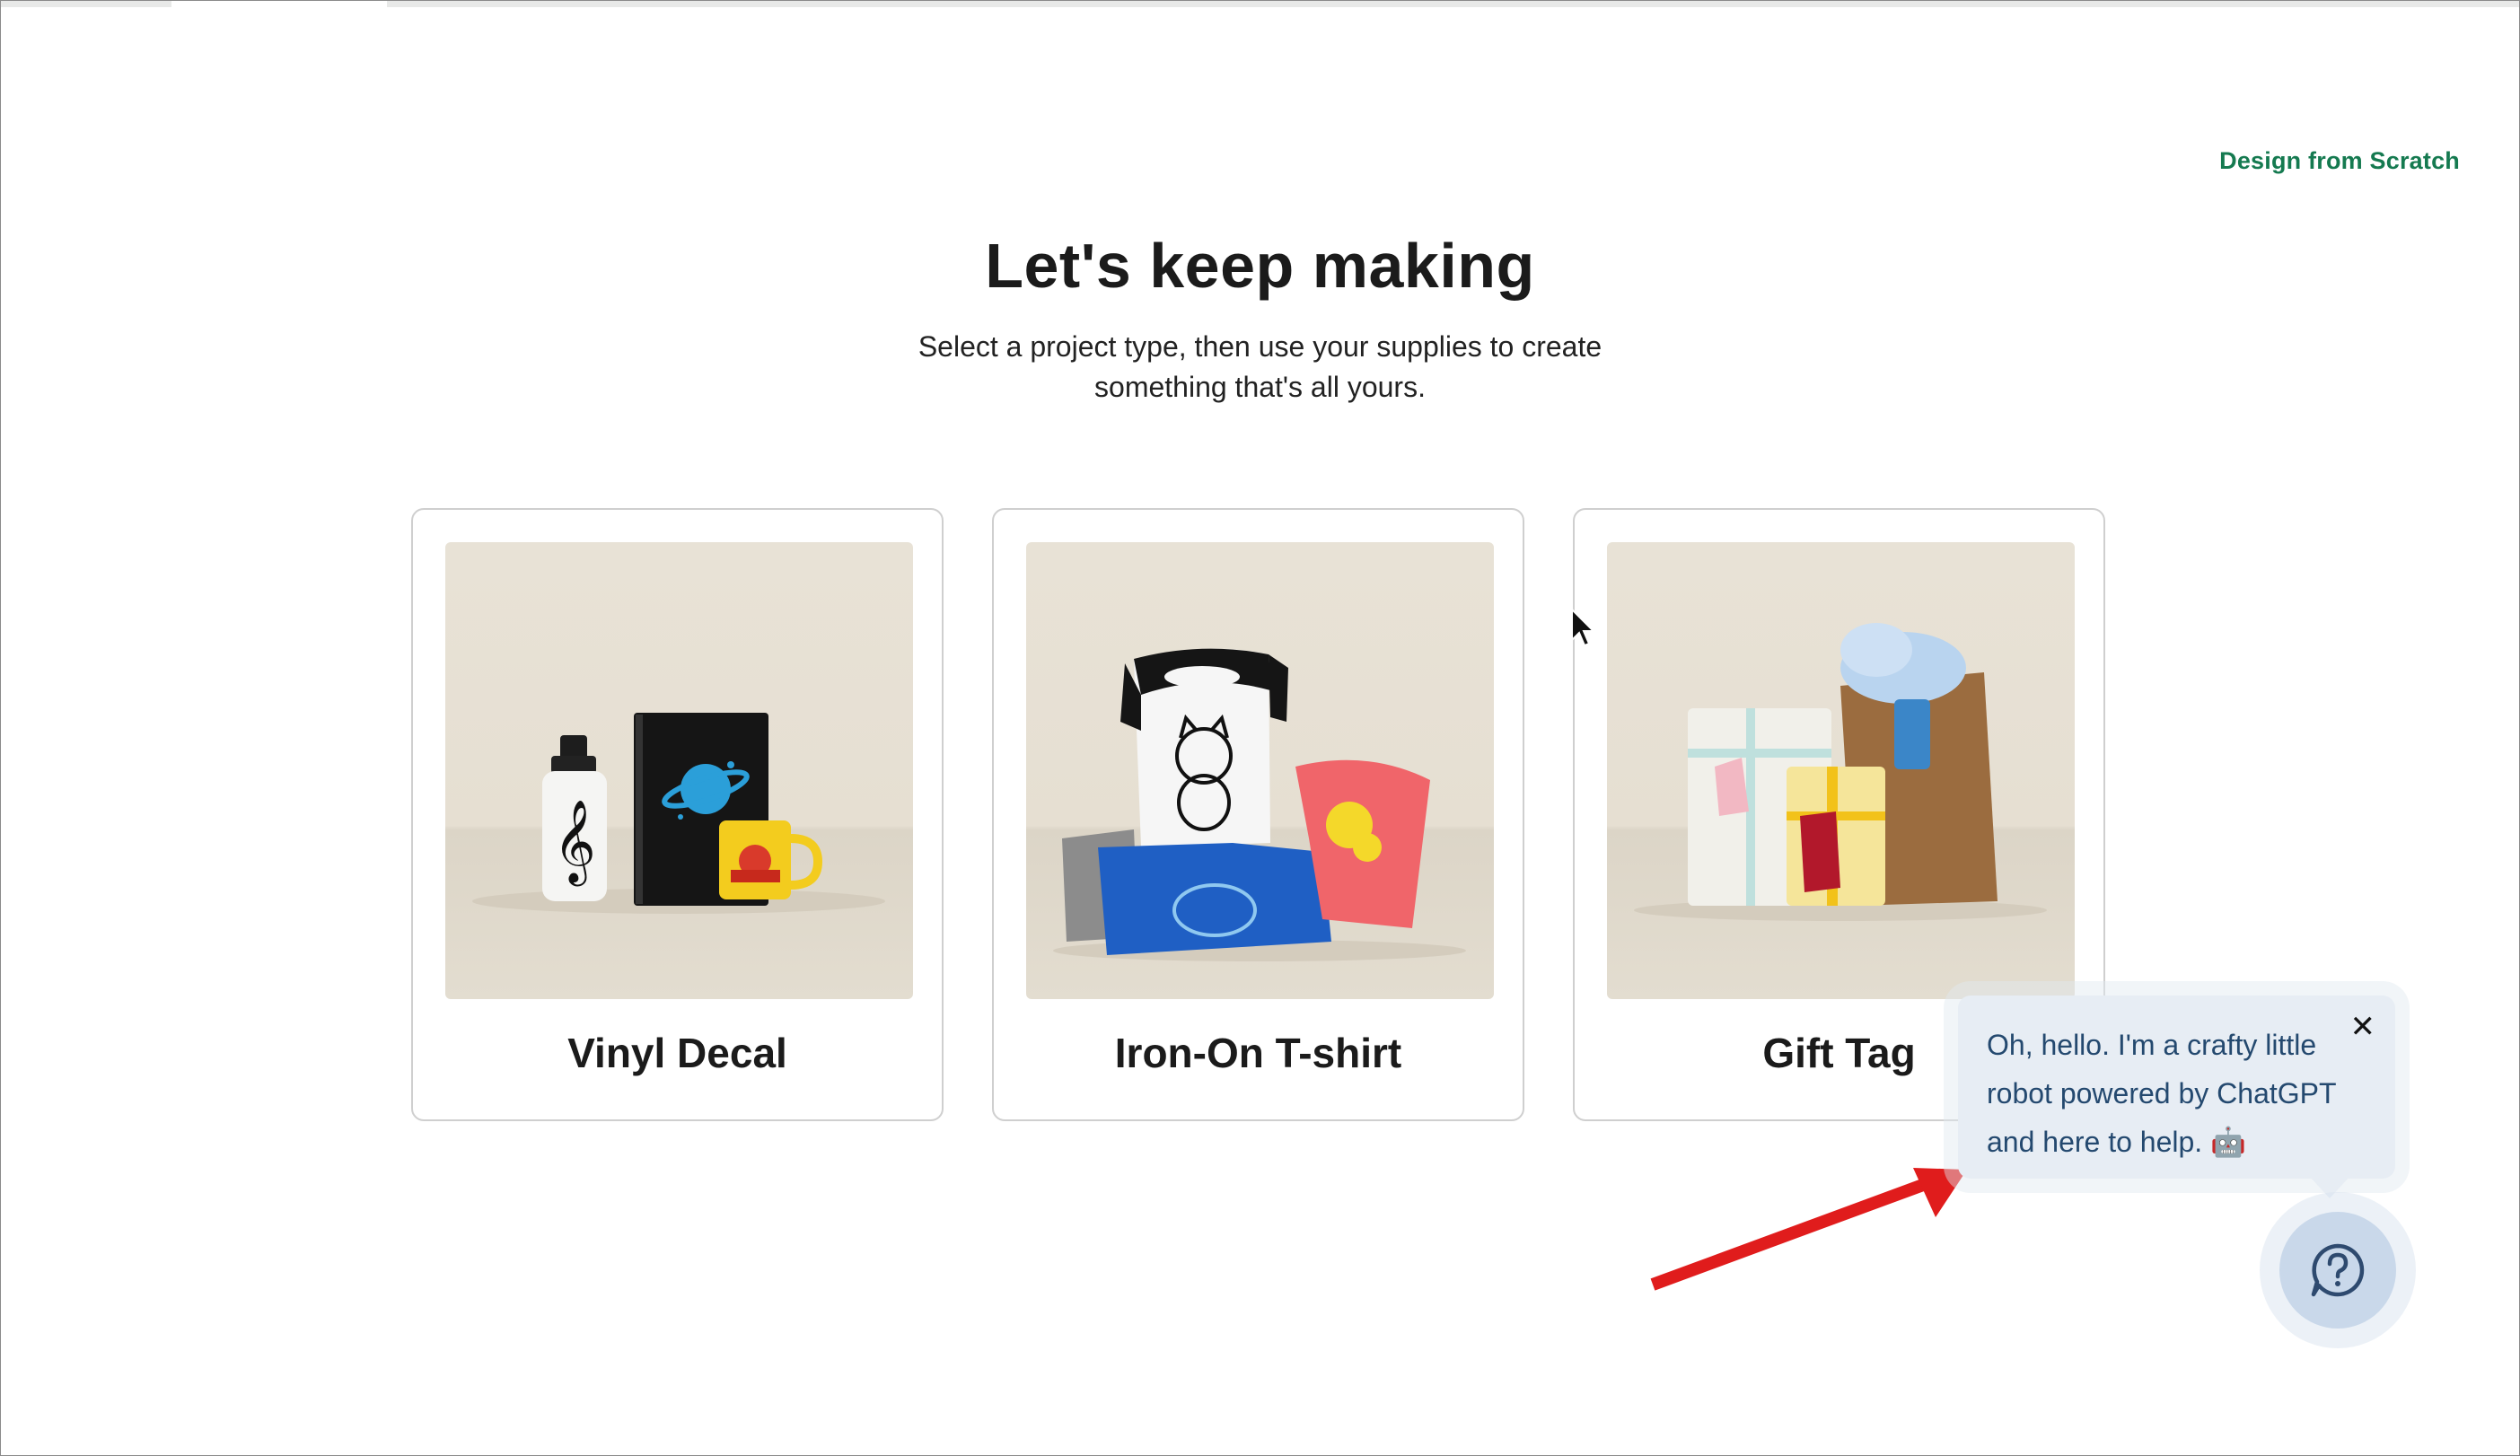 This screenshot has height=1456, width=2520. What do you see at coordinates (2363, 1027) in the screenshot?
I see `close-icon: ✕` at bounding box center [2363, 1027].